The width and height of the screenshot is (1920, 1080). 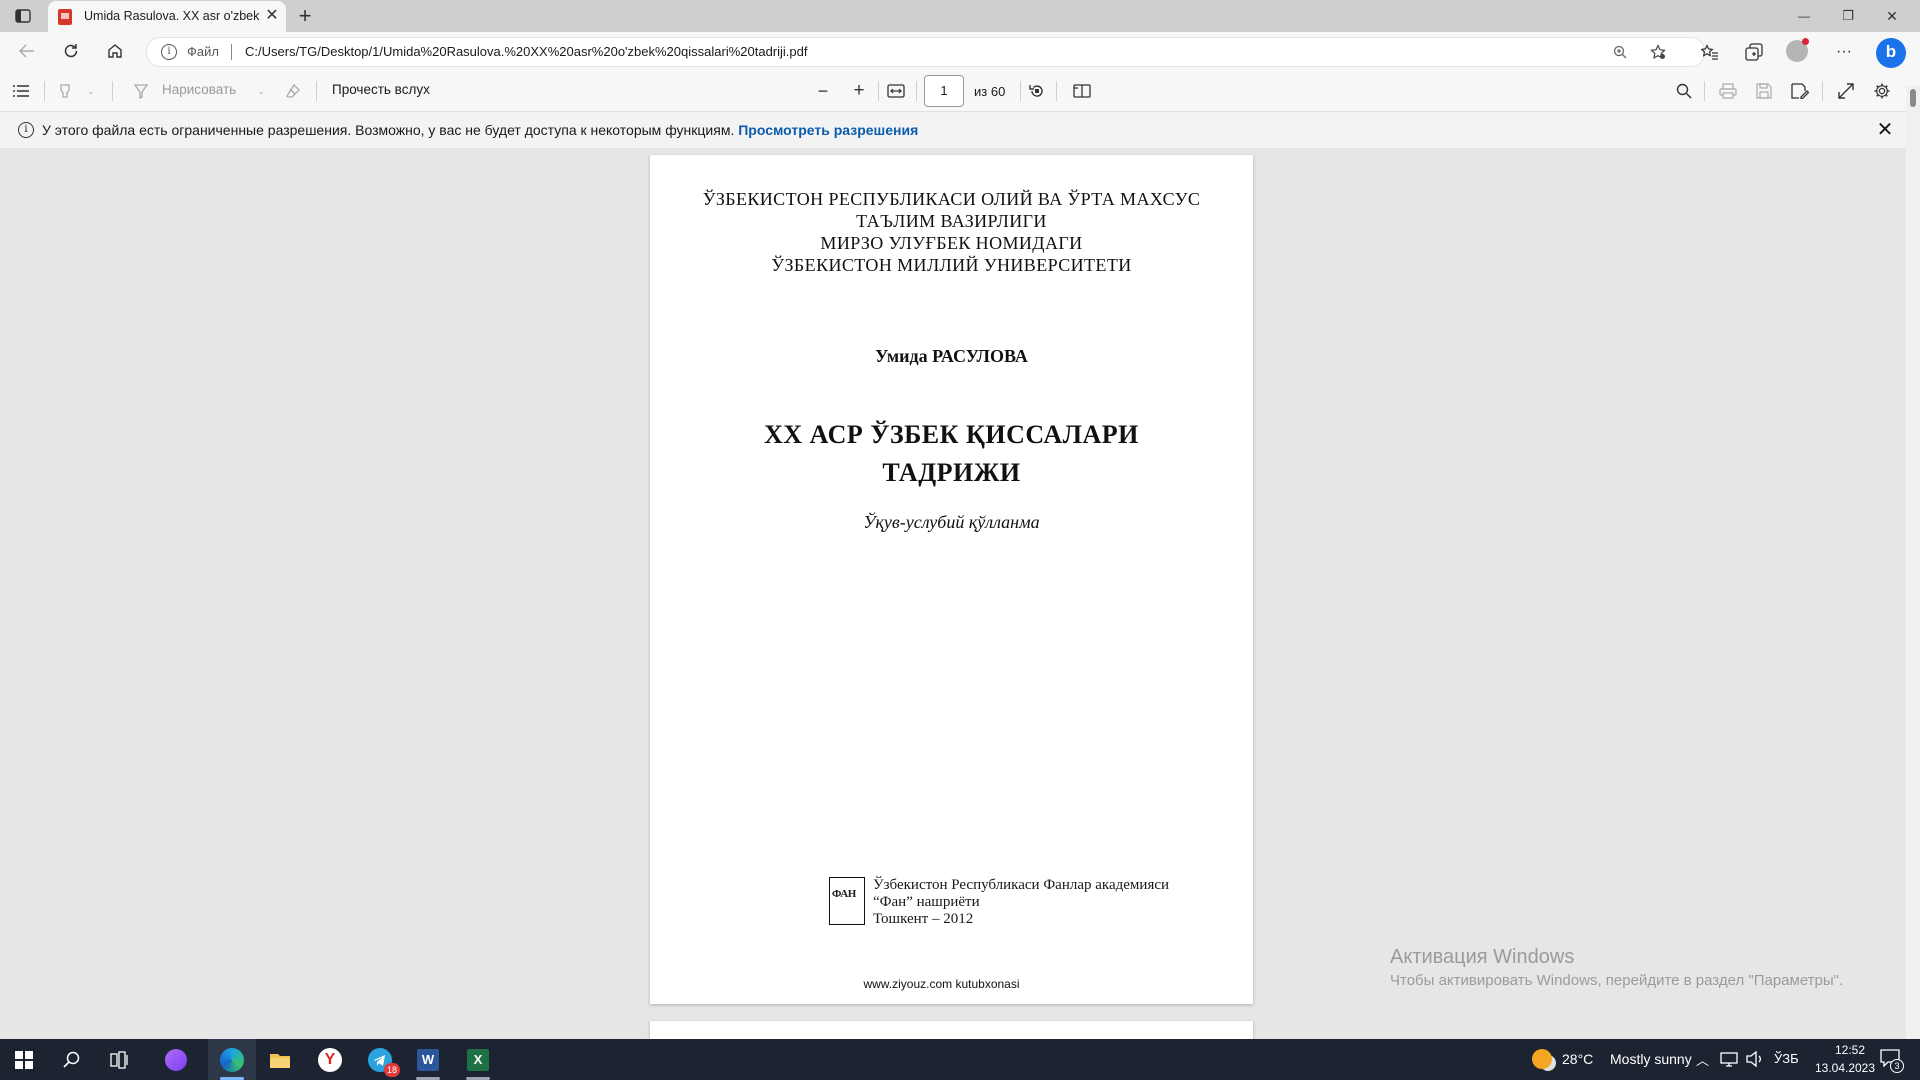 What do you see at coordinates (1882, 91) in the screenshot?
I see `settings-gear-icon` at bounding box center [1882, 91].